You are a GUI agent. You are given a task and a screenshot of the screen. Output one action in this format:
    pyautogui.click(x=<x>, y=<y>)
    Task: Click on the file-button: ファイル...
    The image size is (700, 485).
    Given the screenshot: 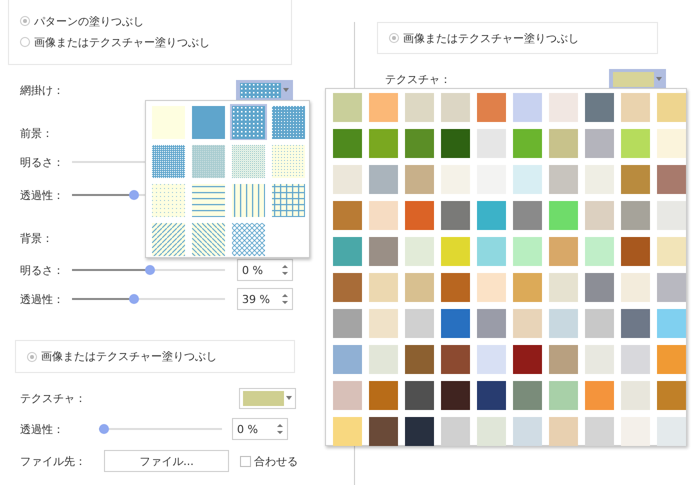 What is the action you would take?
    pyautogui.click(x=166, y=461)
    